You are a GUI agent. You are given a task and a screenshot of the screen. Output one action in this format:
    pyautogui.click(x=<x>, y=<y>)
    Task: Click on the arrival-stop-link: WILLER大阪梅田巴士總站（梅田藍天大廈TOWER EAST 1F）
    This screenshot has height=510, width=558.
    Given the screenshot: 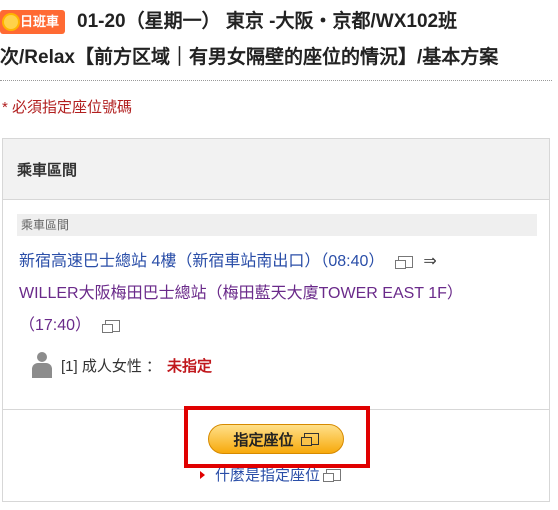 What is the action you would take?
    pyautogui.click(x=241, y=291)
    